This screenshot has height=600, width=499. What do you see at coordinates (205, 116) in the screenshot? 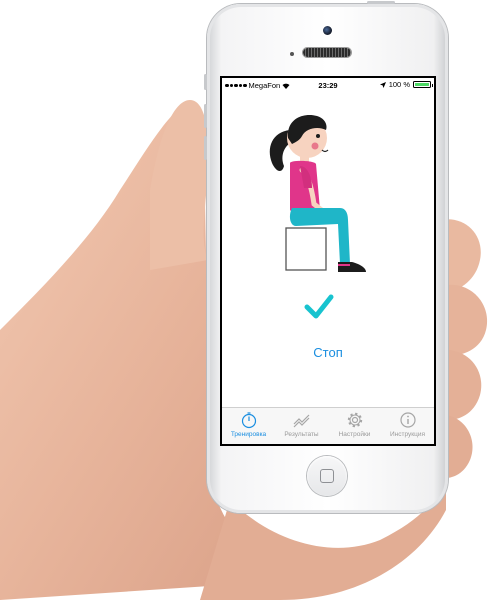
I see `volume-up-button` at bounding box center [205, 116].